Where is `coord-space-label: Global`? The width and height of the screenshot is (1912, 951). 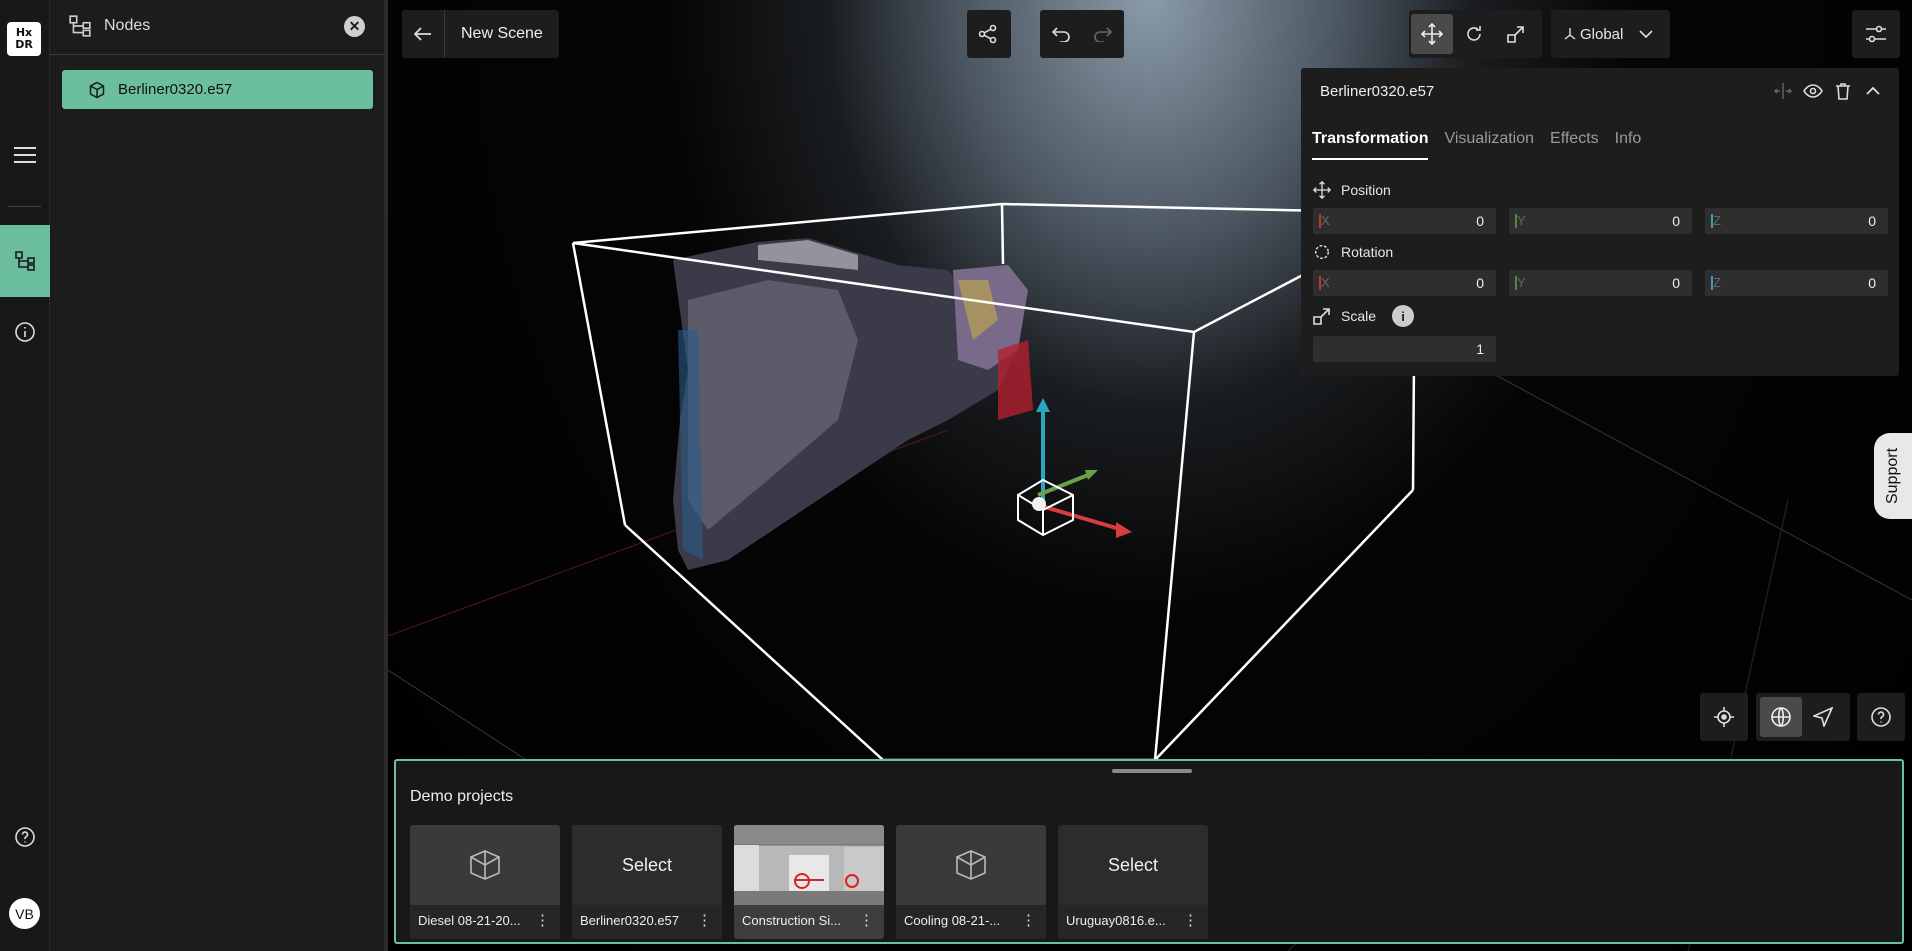 coord-space-label: Global is located at coordinates (1602, 34).